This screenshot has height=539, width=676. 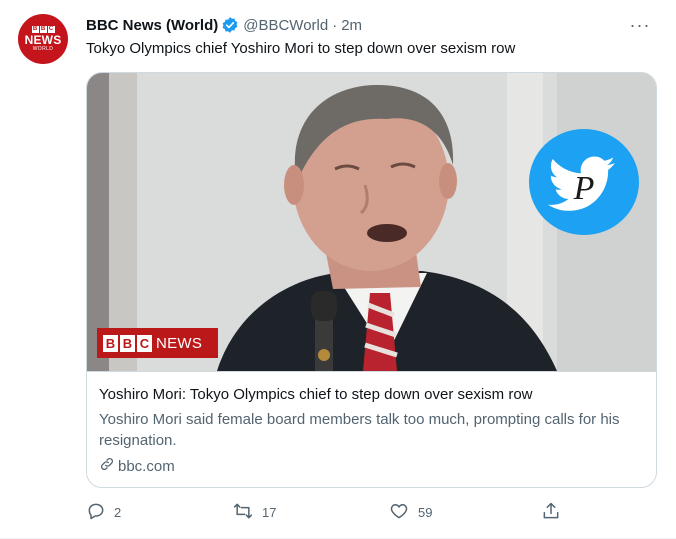 I want to click on bbc-logo-blocks: B B C, so click(x=127, y=343).